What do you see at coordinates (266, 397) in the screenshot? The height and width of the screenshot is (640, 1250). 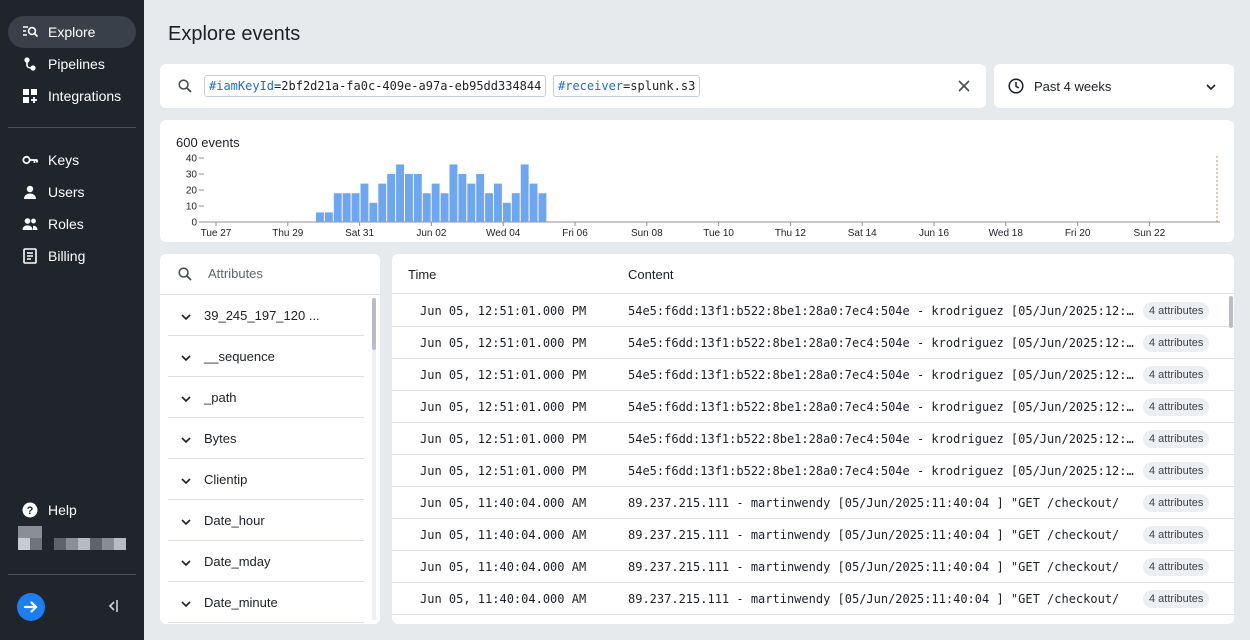 I see `attribute-item: _path` at bounding box center [266, 397].